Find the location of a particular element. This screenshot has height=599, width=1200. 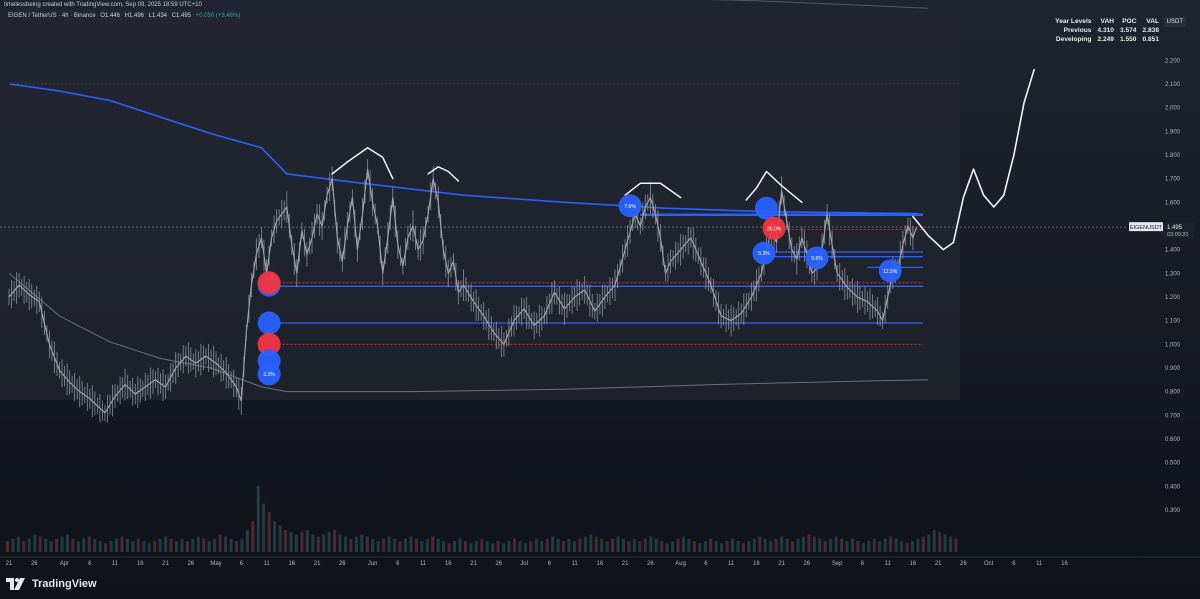

blue-trade-marker: 7.6% is located at coordinates (630, 206).